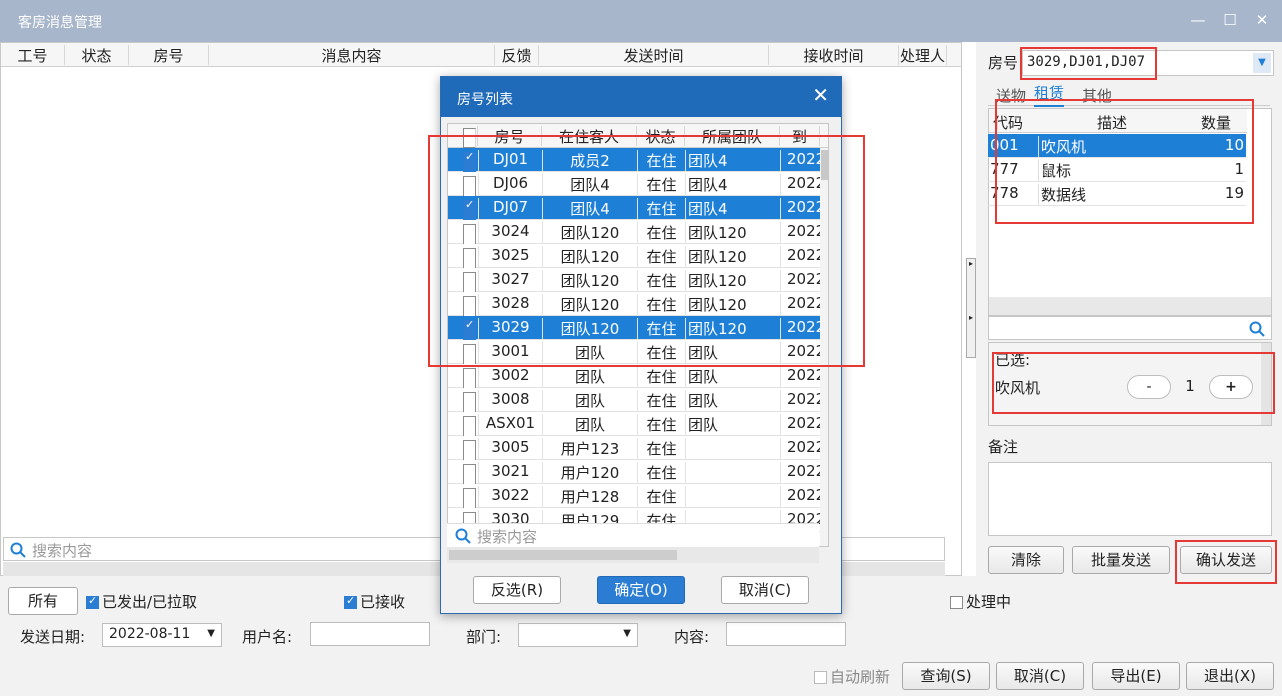 This screenshot has height=696, width=1282. What do you see at coordinates (641, 97) in the screenshot?
I see `dialog-title-bar: 房号列表 ✕` at bounding box center [641, 97].